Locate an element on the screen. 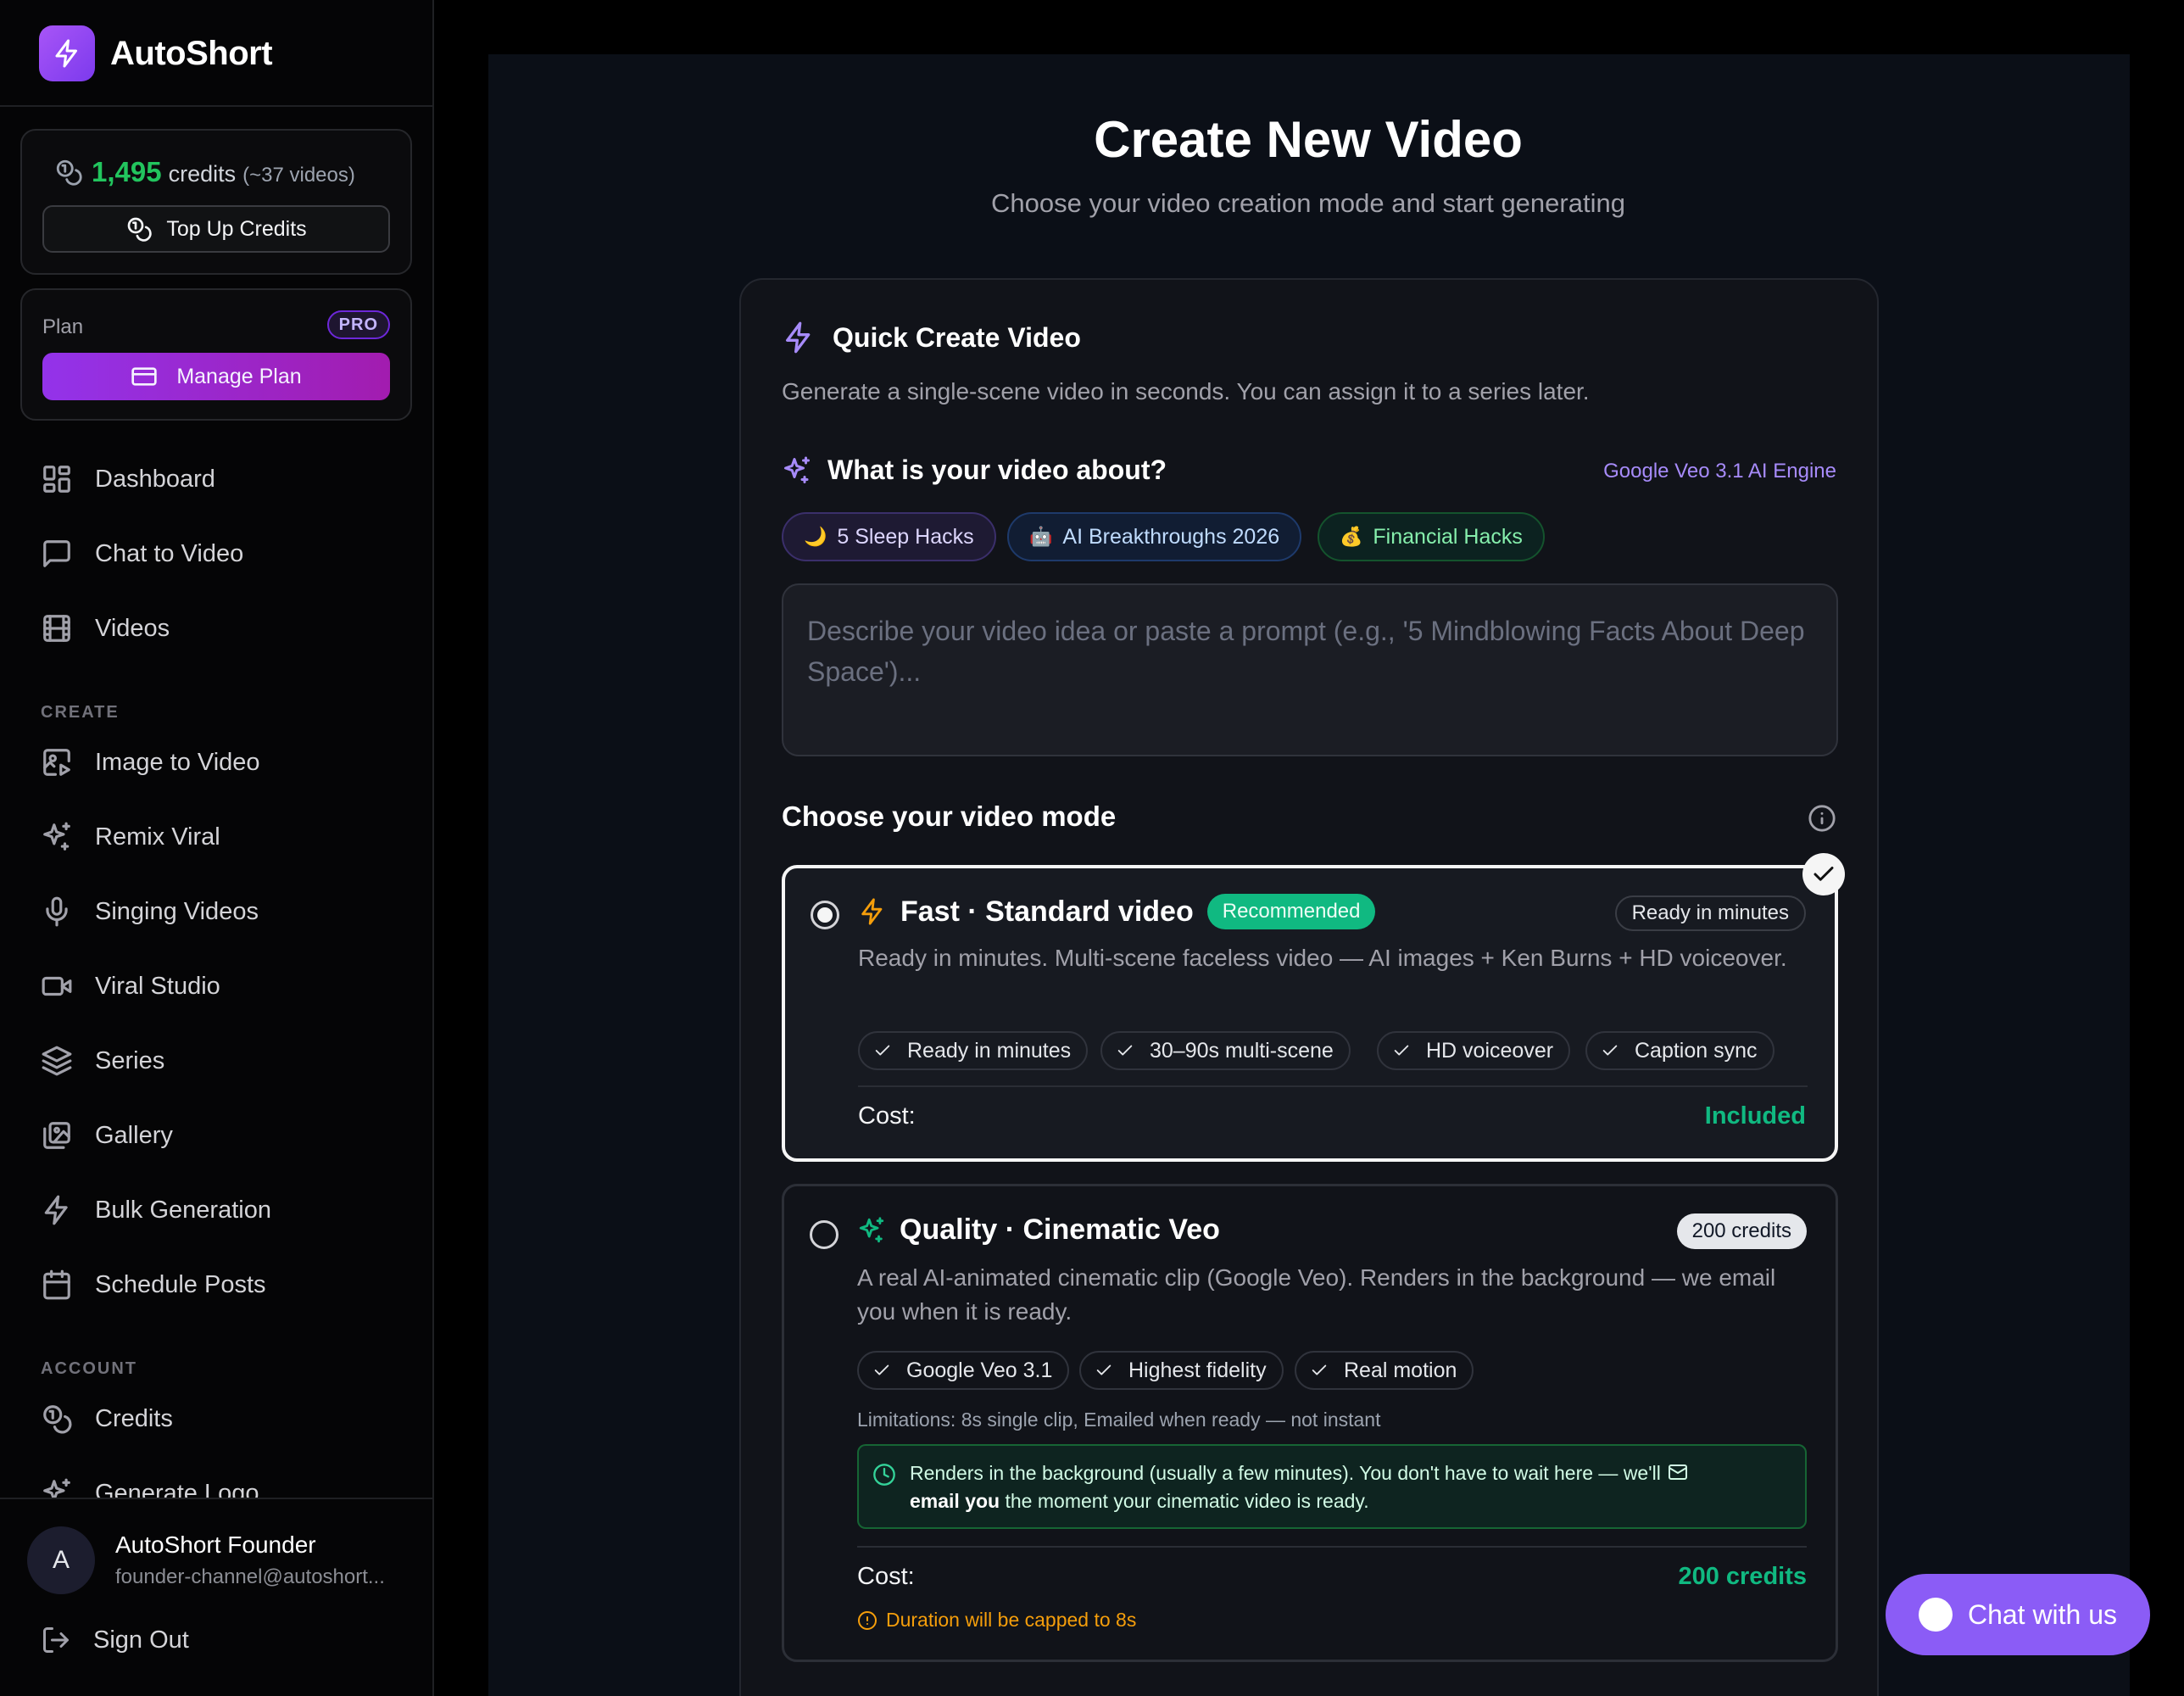  nav-videos: Videos is located at coordinates (105, 628).